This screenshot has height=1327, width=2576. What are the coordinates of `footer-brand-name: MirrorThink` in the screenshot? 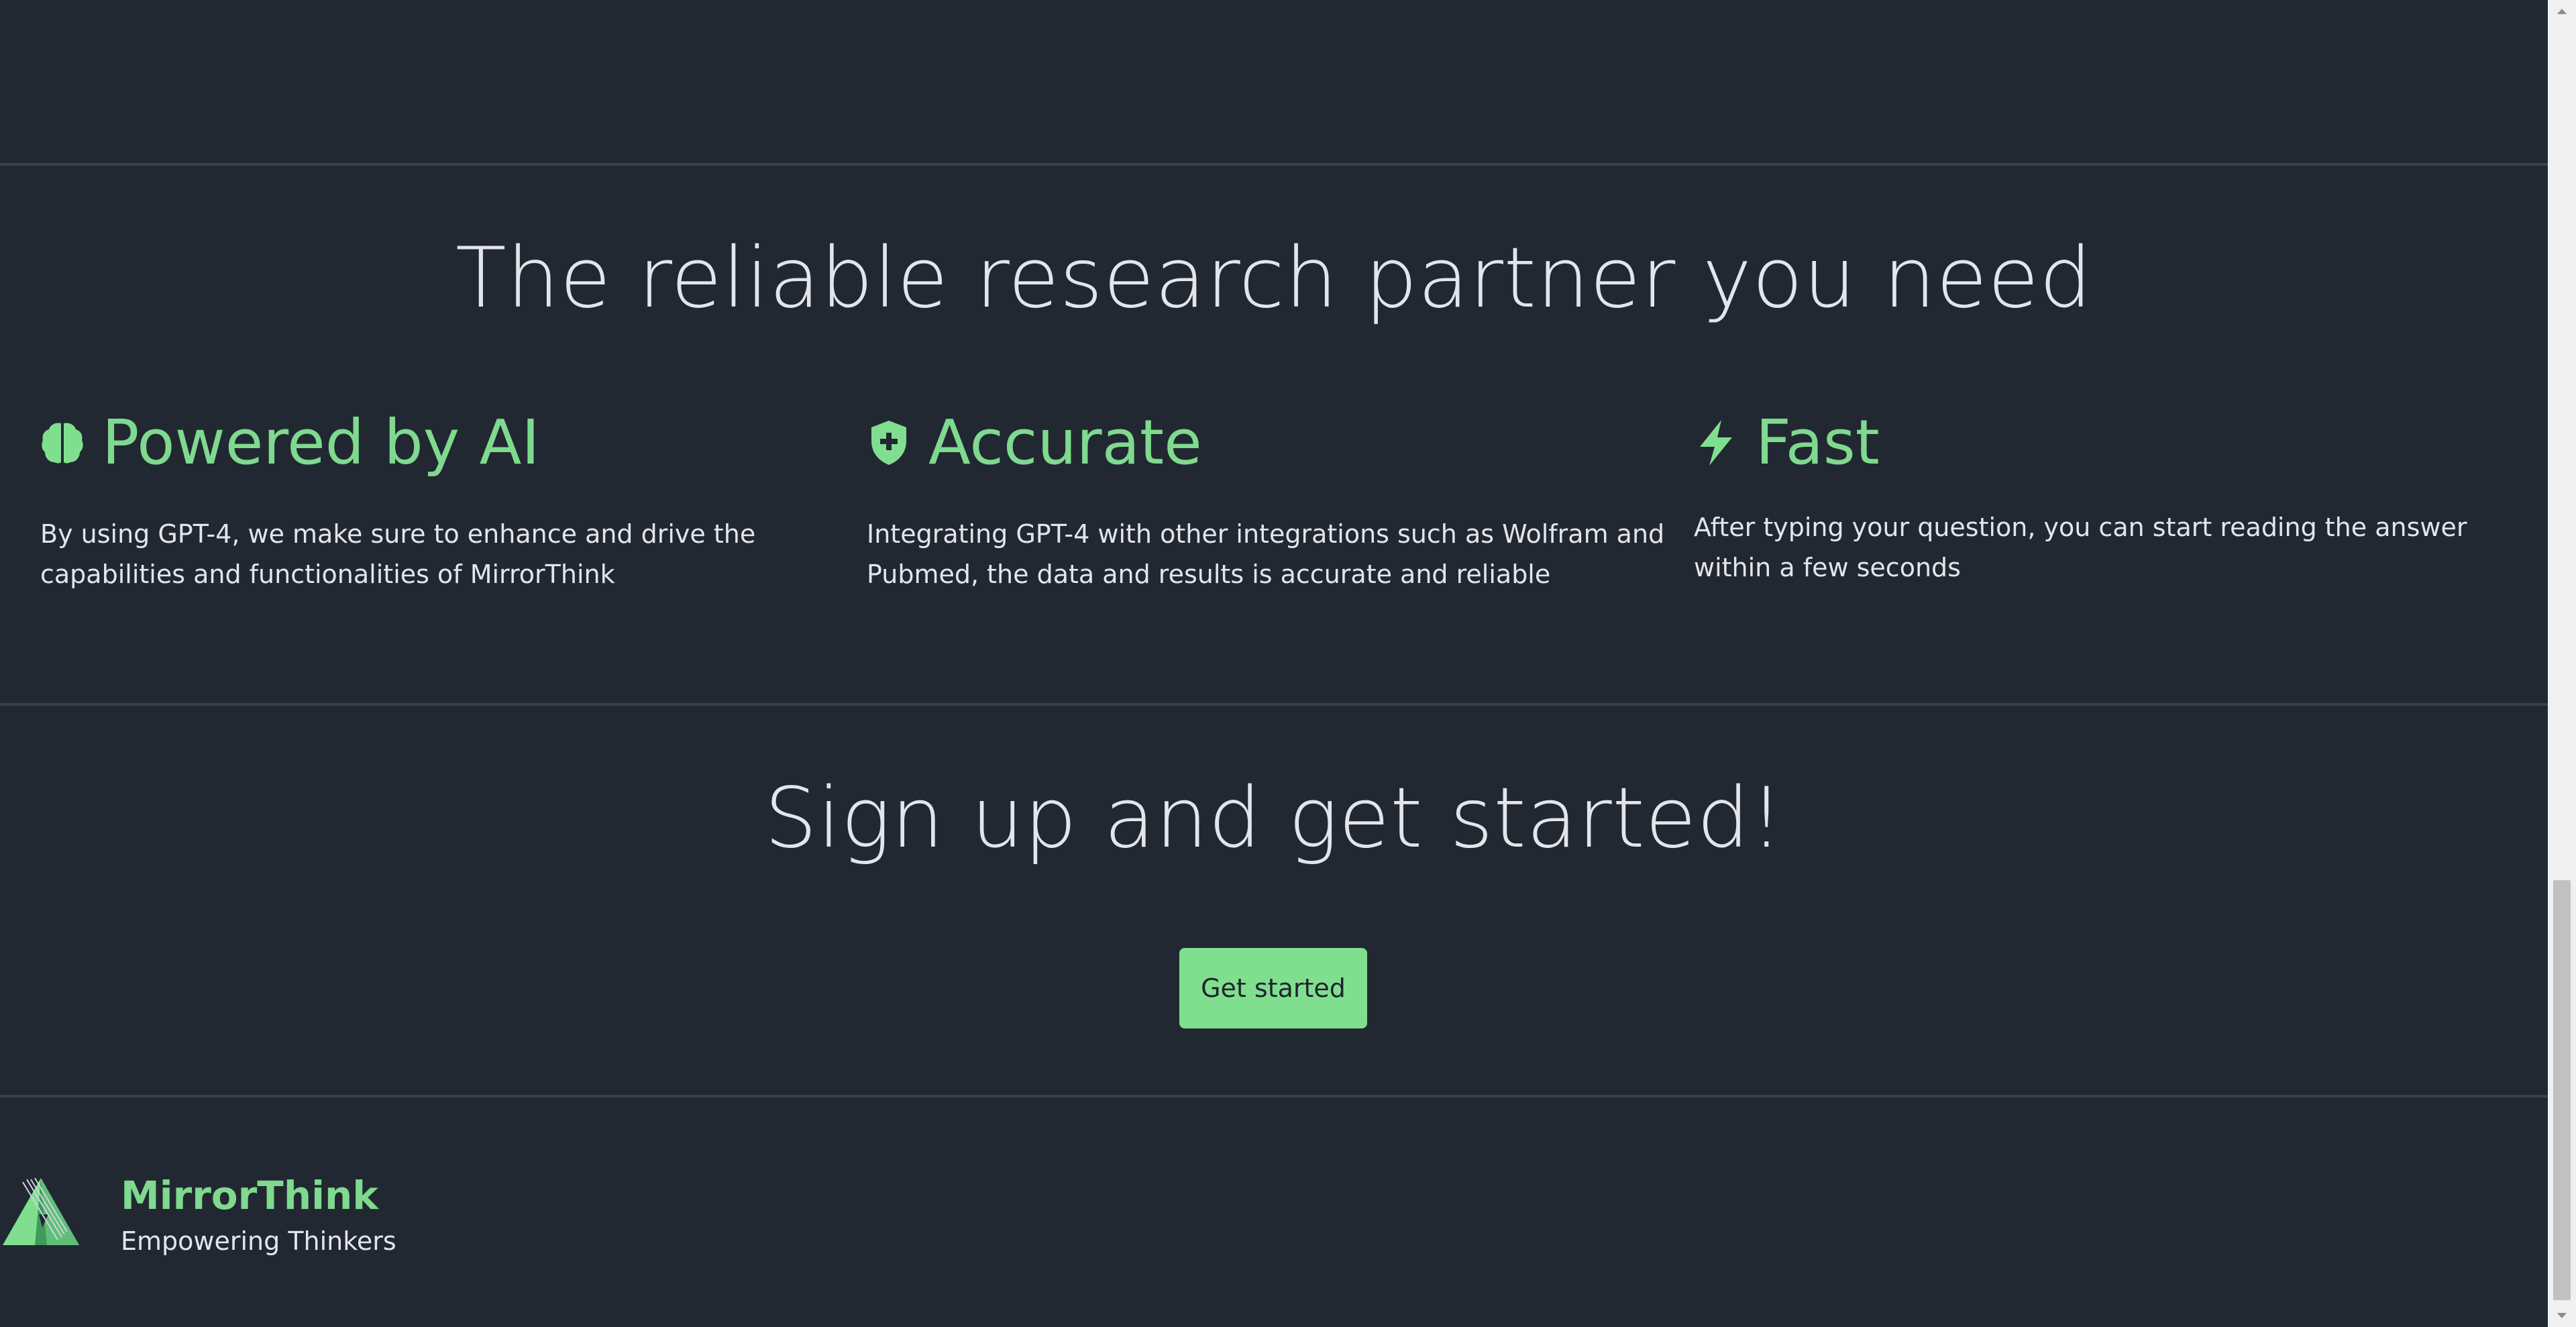 It's located at (249, 1195).